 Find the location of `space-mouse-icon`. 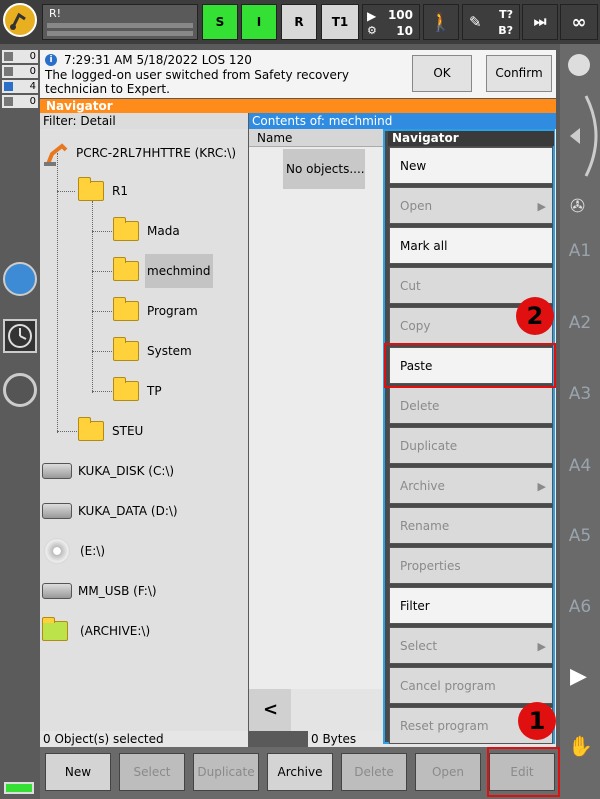

space-mouse-icon is located at coordinates (580, 136).